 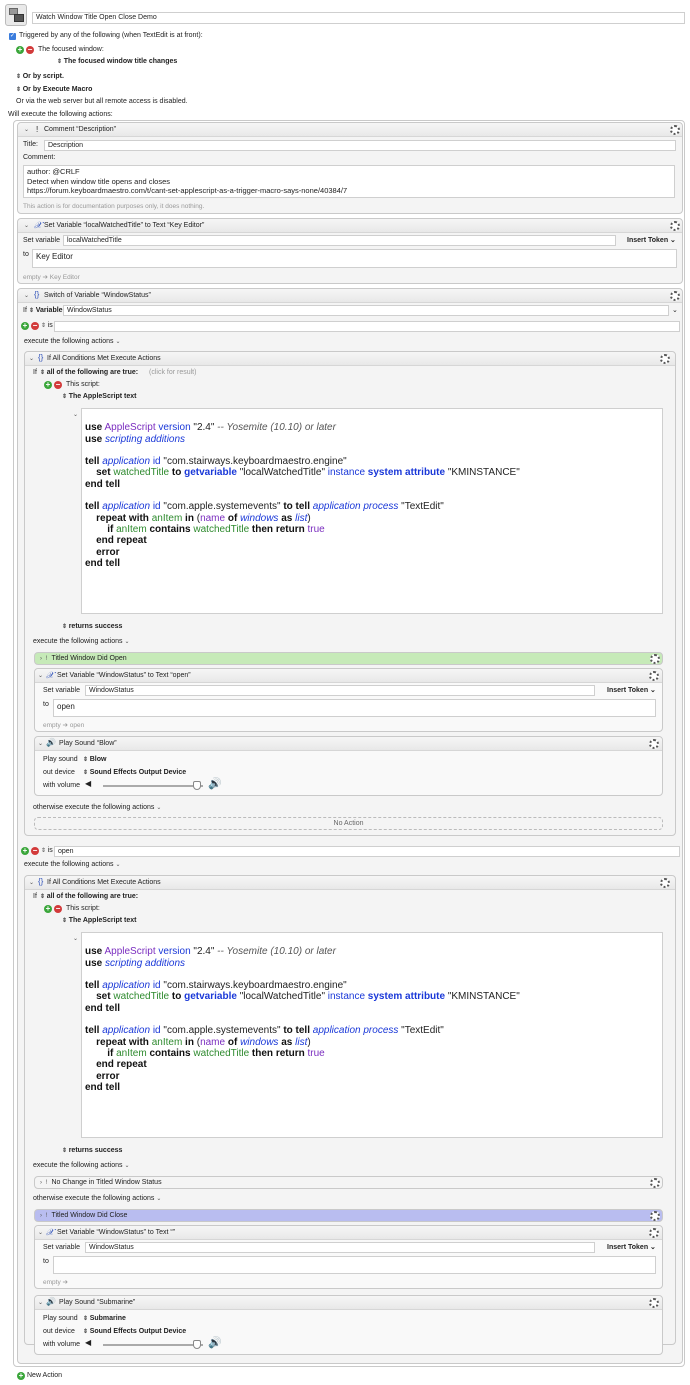 I want to click on variable-name-field: localWatchedTitle, so click(x=339, y=240).